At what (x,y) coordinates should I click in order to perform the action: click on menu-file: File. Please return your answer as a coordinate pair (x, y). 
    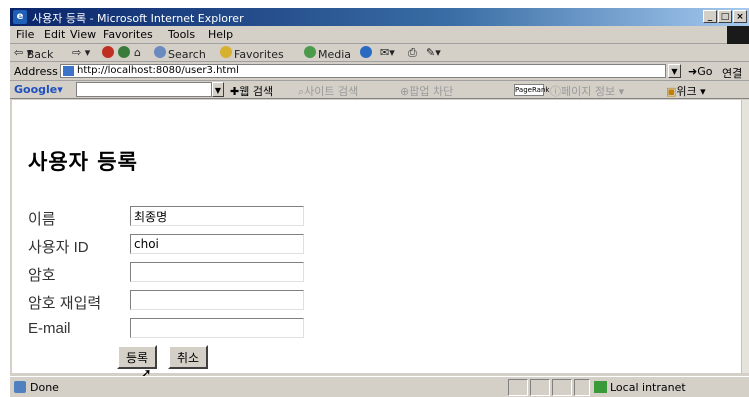
    Looking at the image, I should click on (25, 34).